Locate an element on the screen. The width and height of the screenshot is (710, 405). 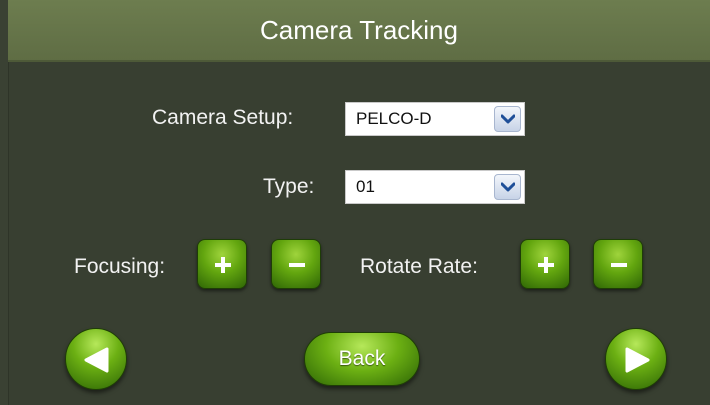
arrow-right-icon is located at coordinates (637, 360).